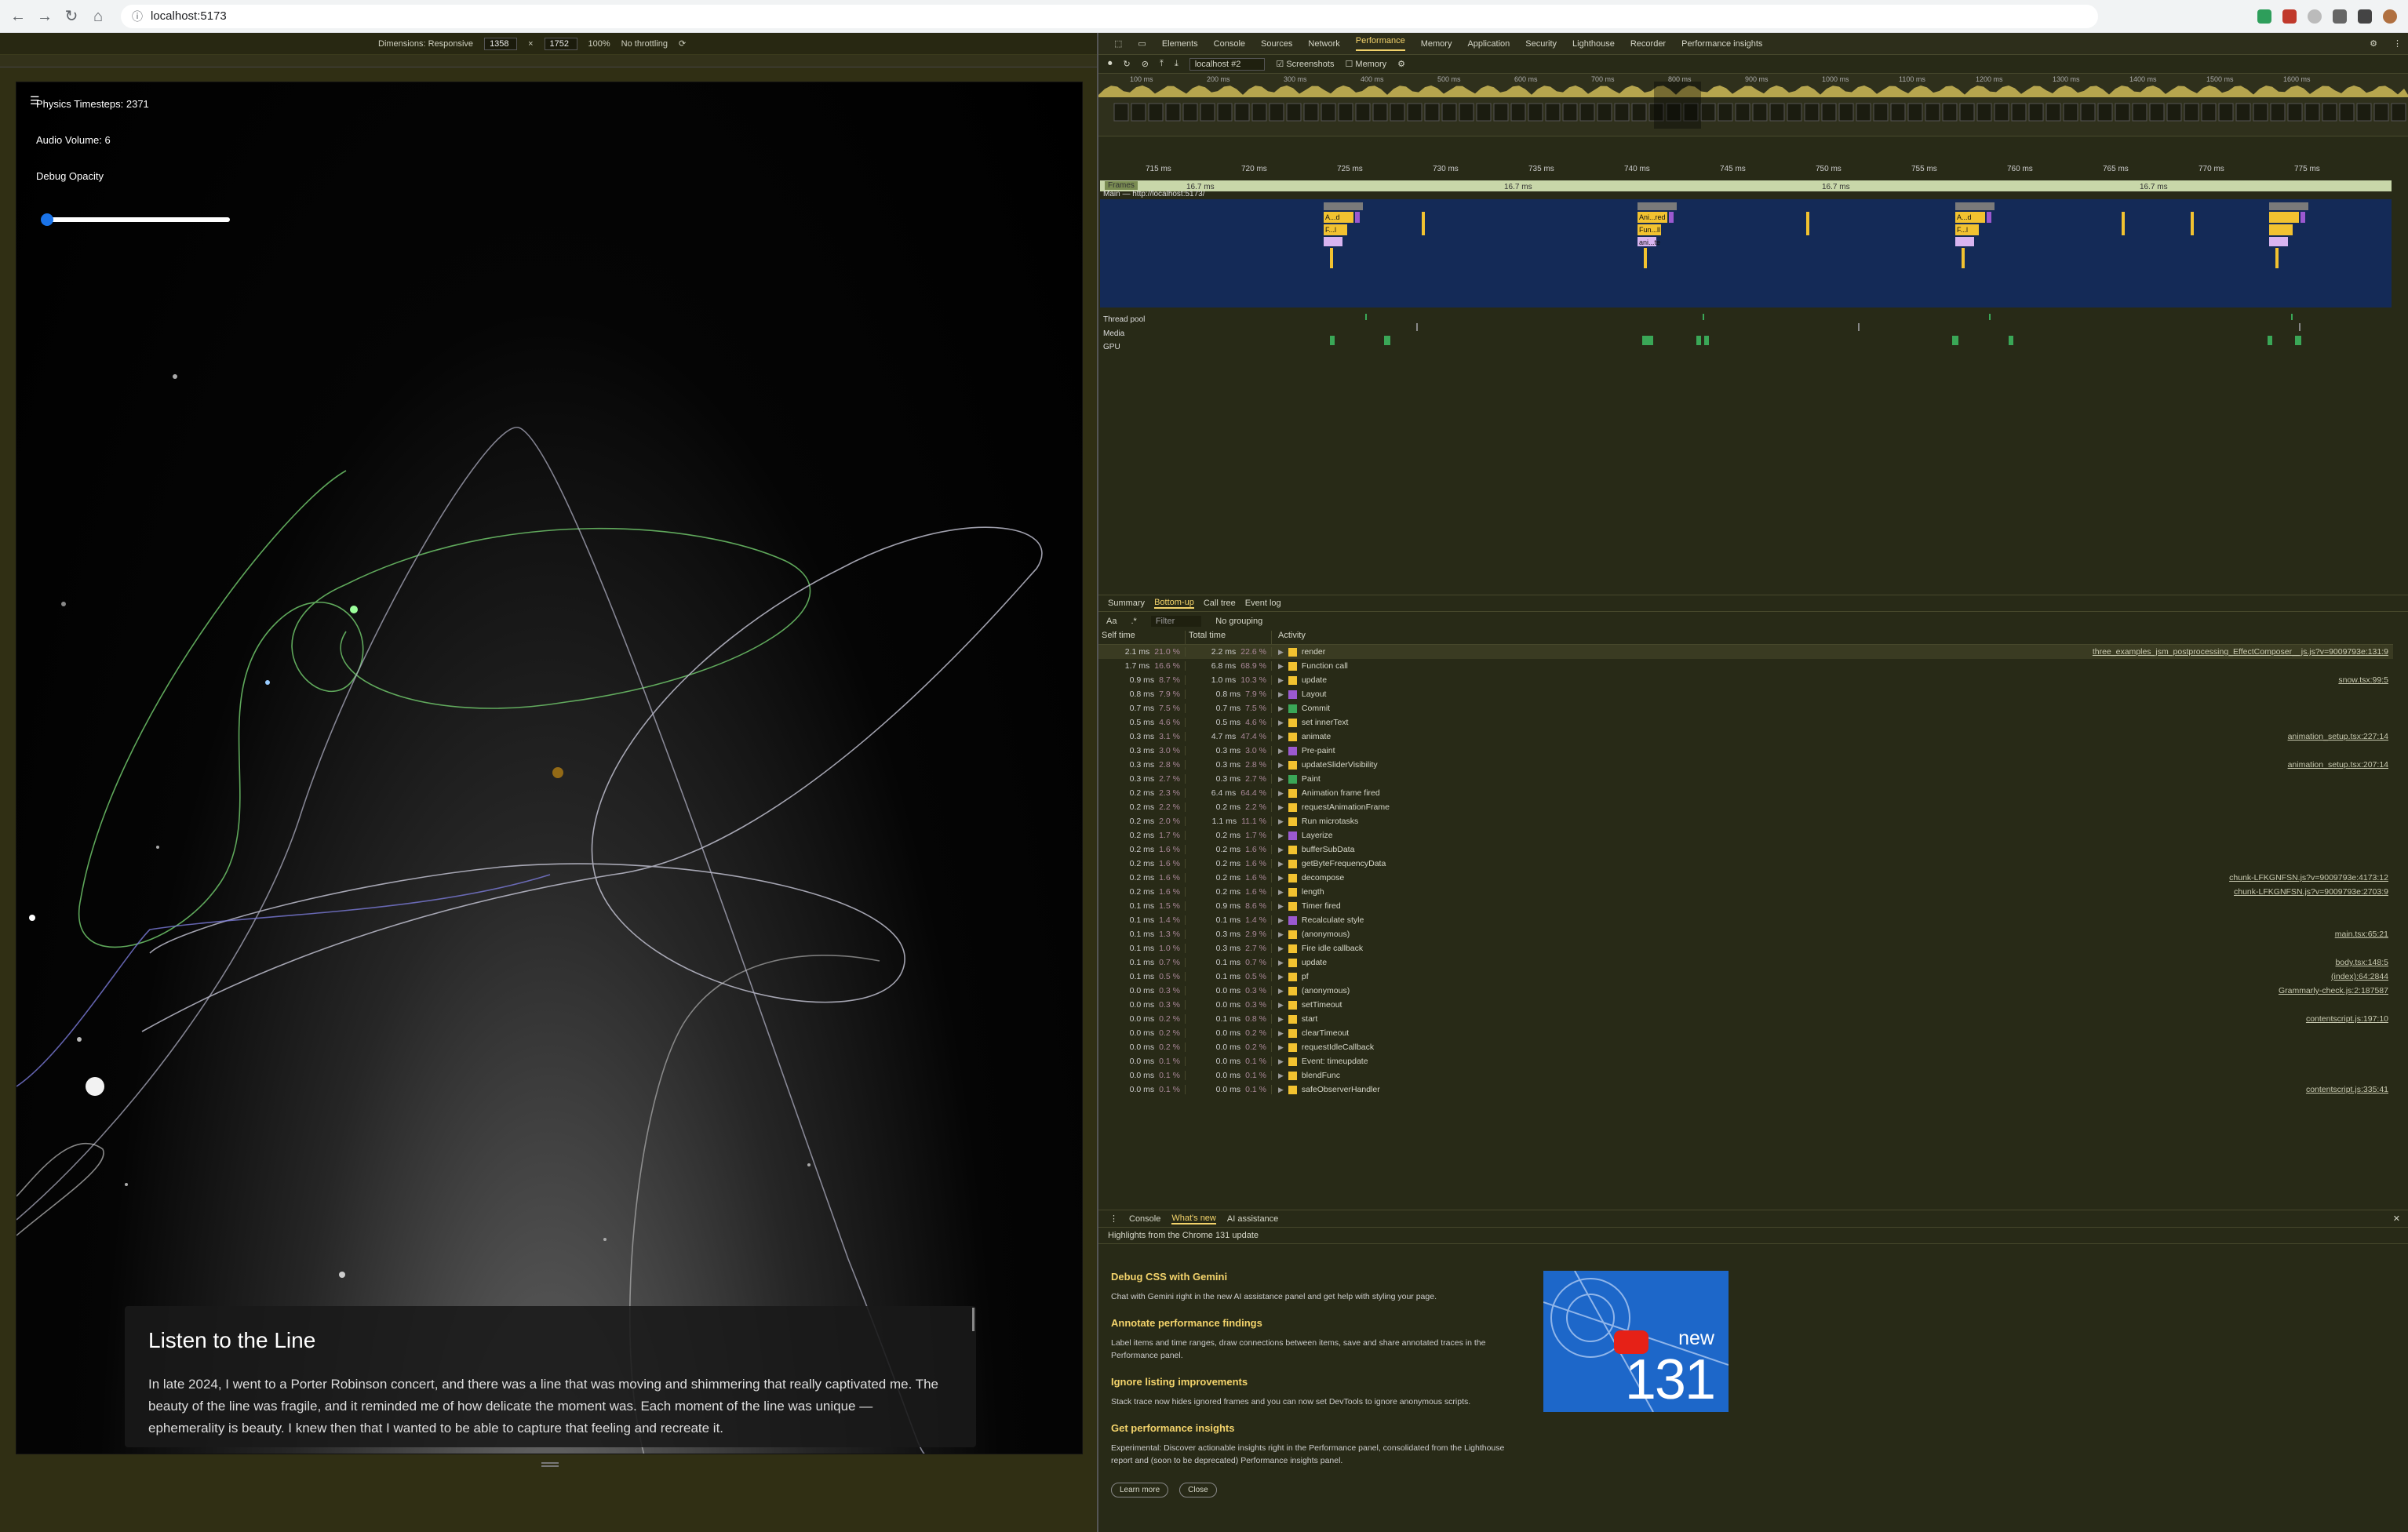  What do you see at coordinates (425, 44) in the screenshot?
I see `dimensions-dropdown: Dimensions: Responsive` at bounding box center [425, 44].